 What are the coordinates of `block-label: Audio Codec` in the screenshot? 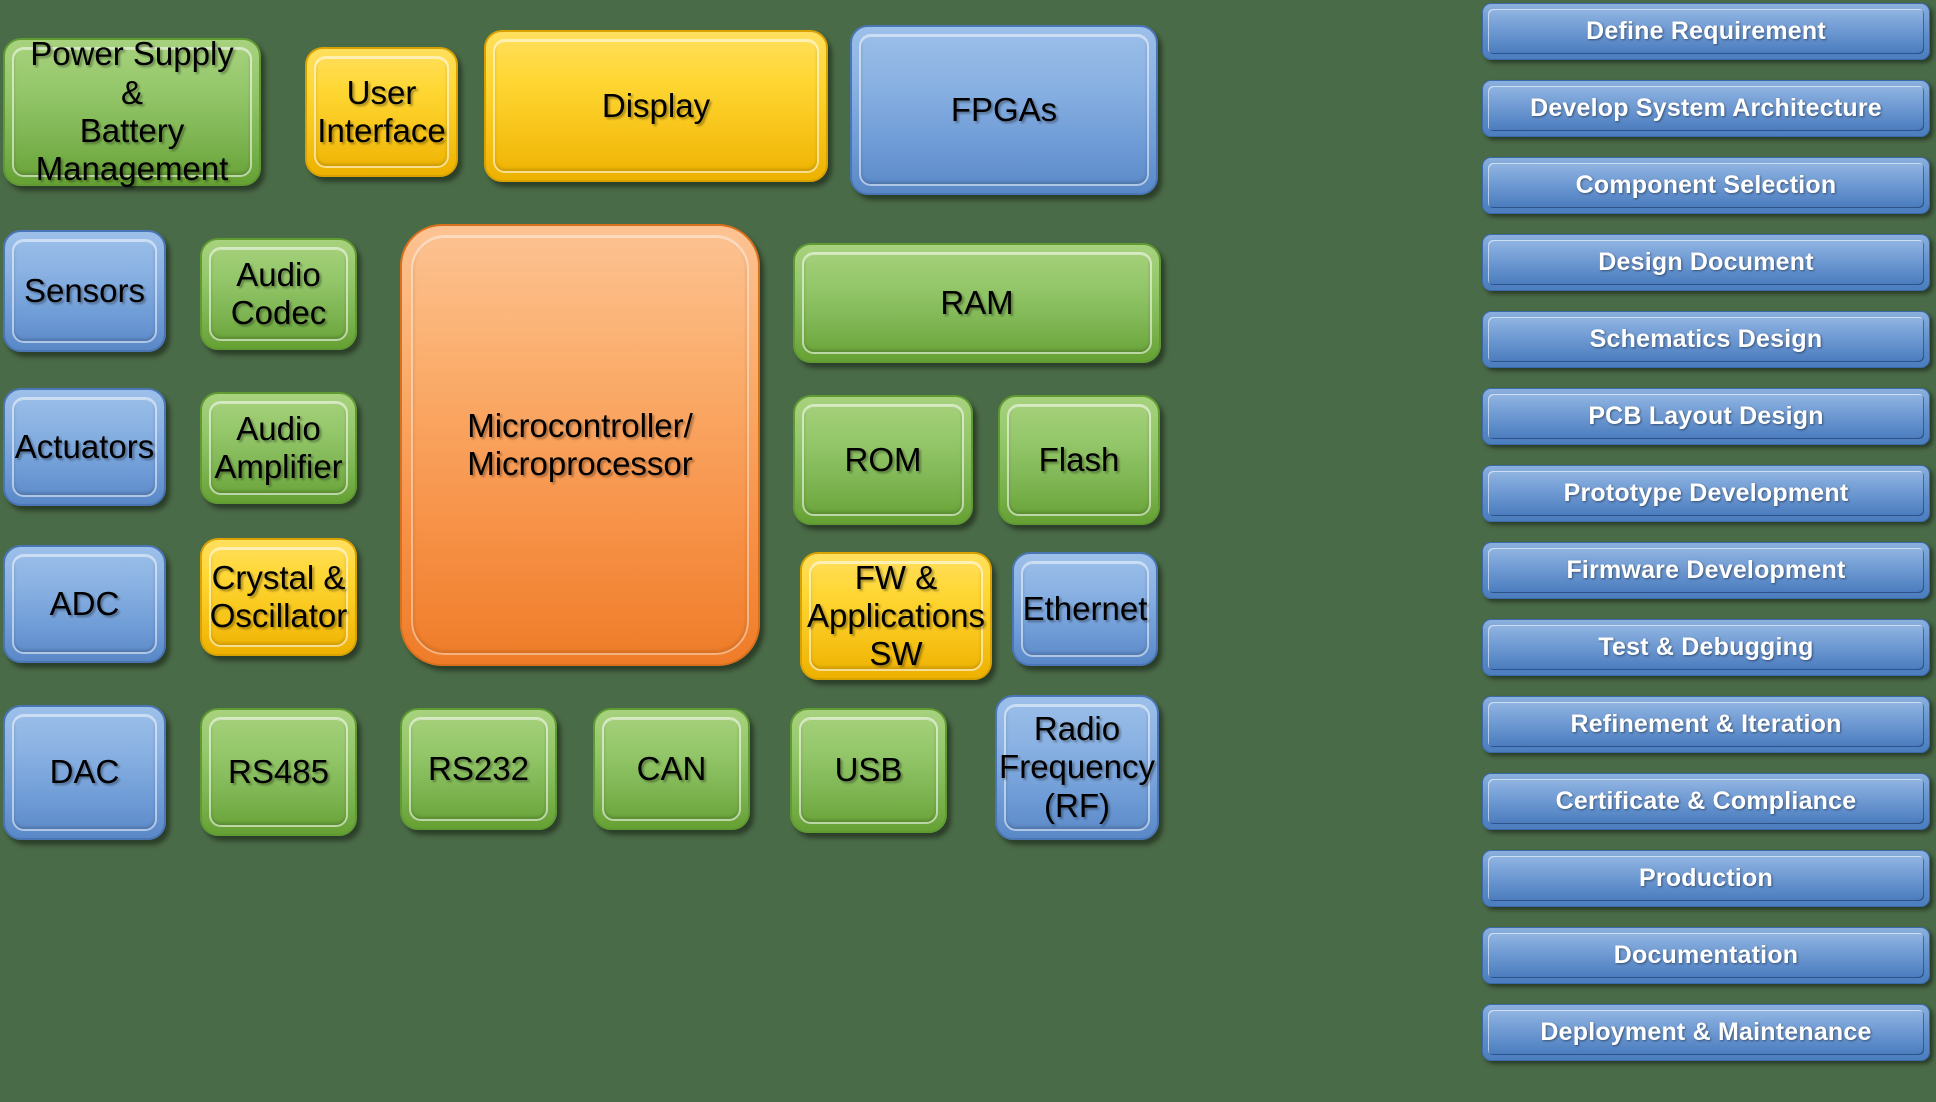 It's located at (278, 293).